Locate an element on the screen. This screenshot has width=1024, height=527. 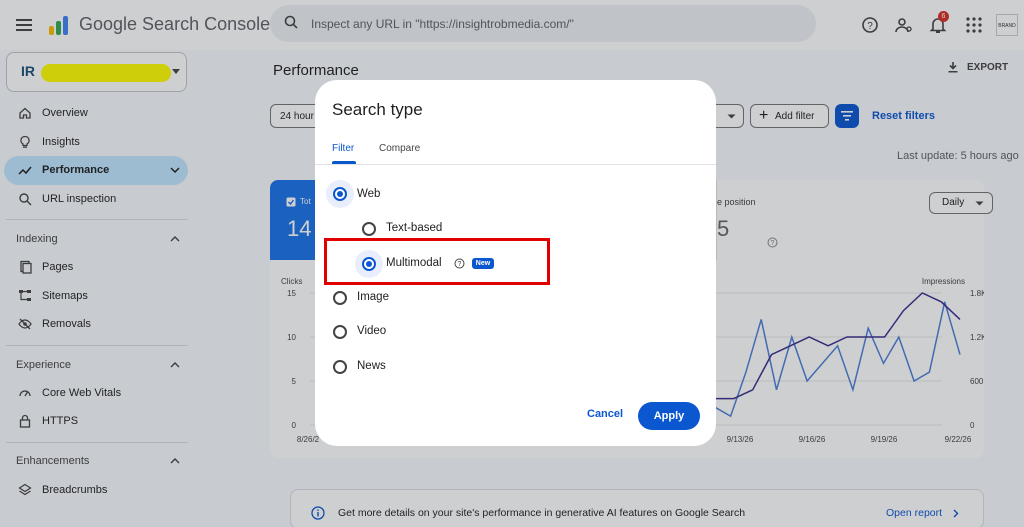
radio-web is located at coordinates (340, 194).